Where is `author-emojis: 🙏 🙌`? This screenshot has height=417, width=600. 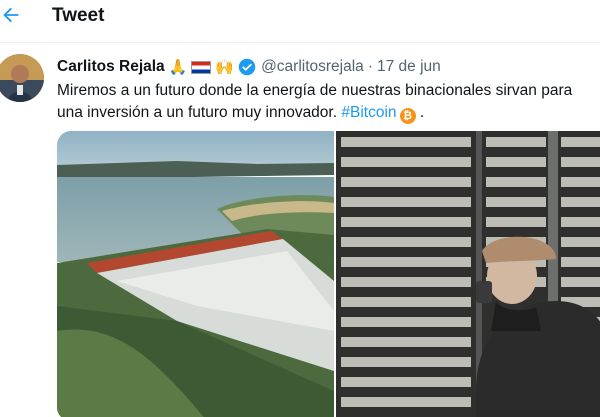 author-emojis: 🙏 🙌 is located at coordinates (201, 67).